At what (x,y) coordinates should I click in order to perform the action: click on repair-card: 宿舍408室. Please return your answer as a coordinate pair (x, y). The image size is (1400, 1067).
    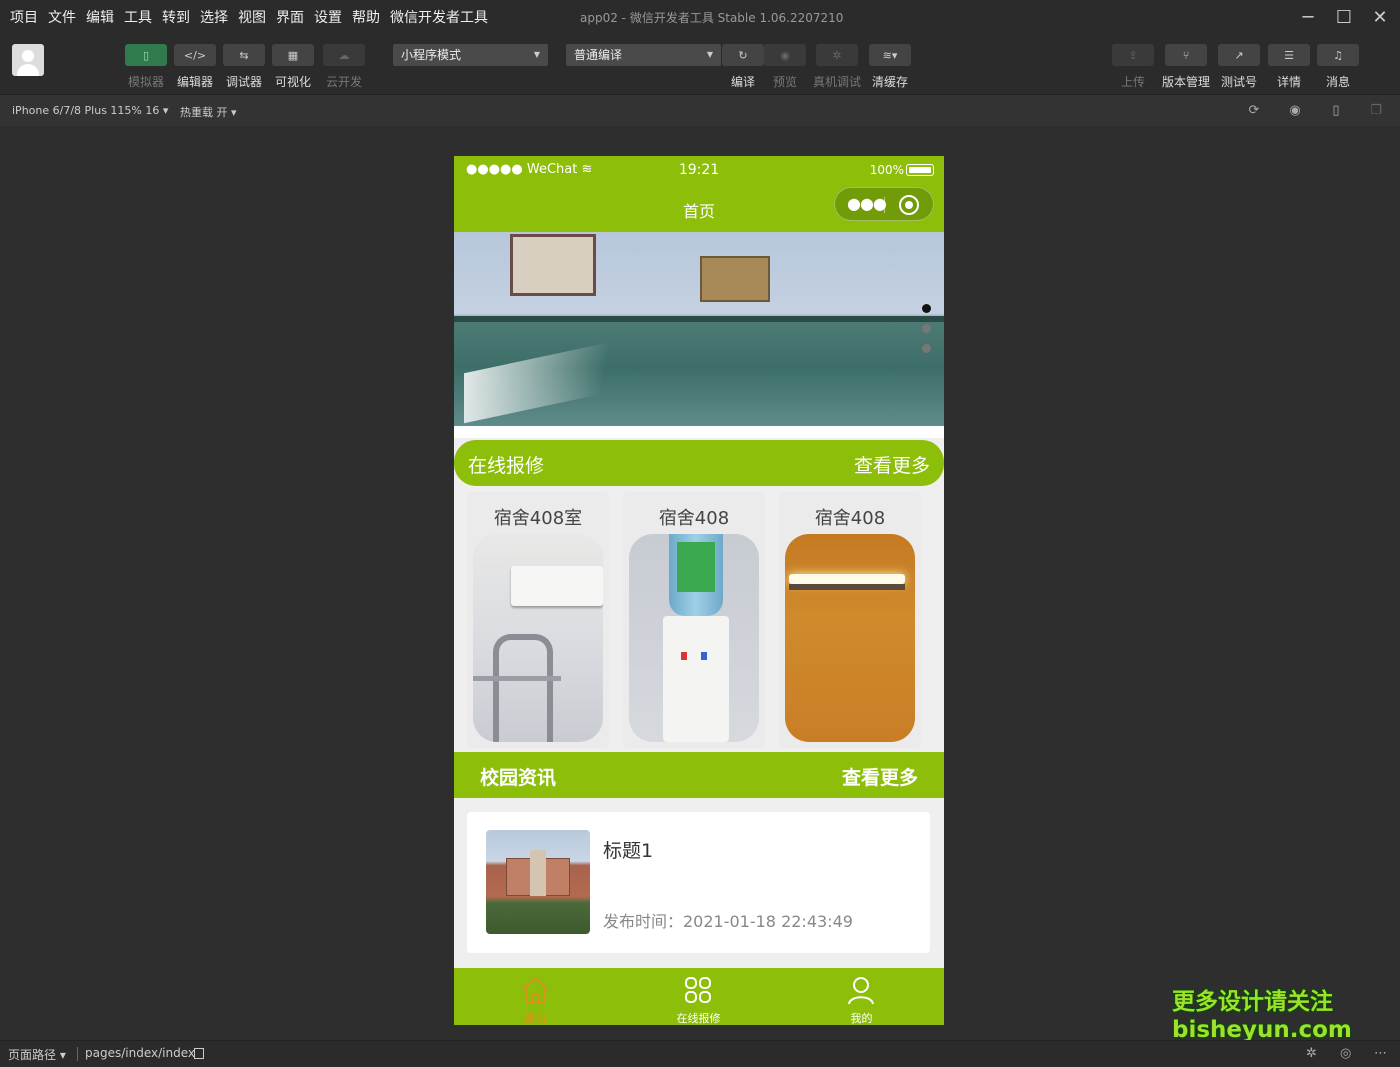
    Looking at the image, I should click on (538, 620).